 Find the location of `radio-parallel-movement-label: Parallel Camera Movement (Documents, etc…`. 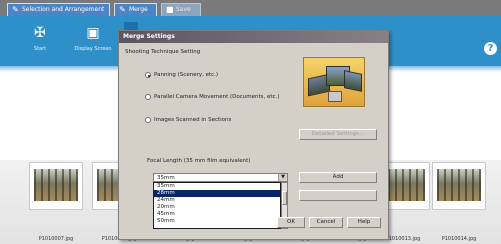

radio-parallel-movement-label: Parallel Camera Movement (Documents, etc… is located at coordinates (217, 97).